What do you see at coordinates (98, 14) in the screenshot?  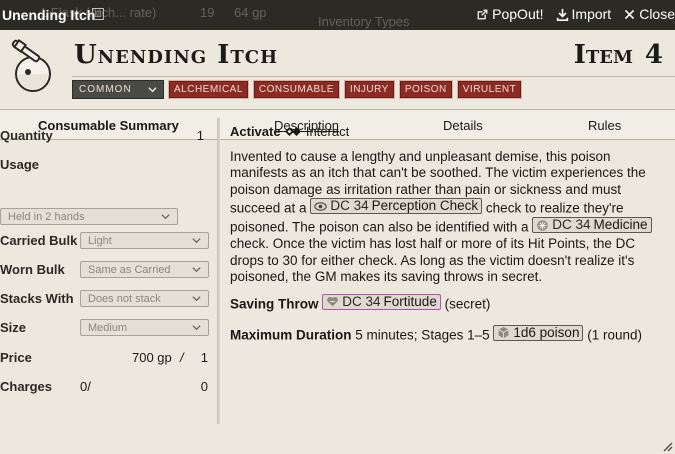 I see `window-id-icon: ◫` at bounding box center [98, 14].